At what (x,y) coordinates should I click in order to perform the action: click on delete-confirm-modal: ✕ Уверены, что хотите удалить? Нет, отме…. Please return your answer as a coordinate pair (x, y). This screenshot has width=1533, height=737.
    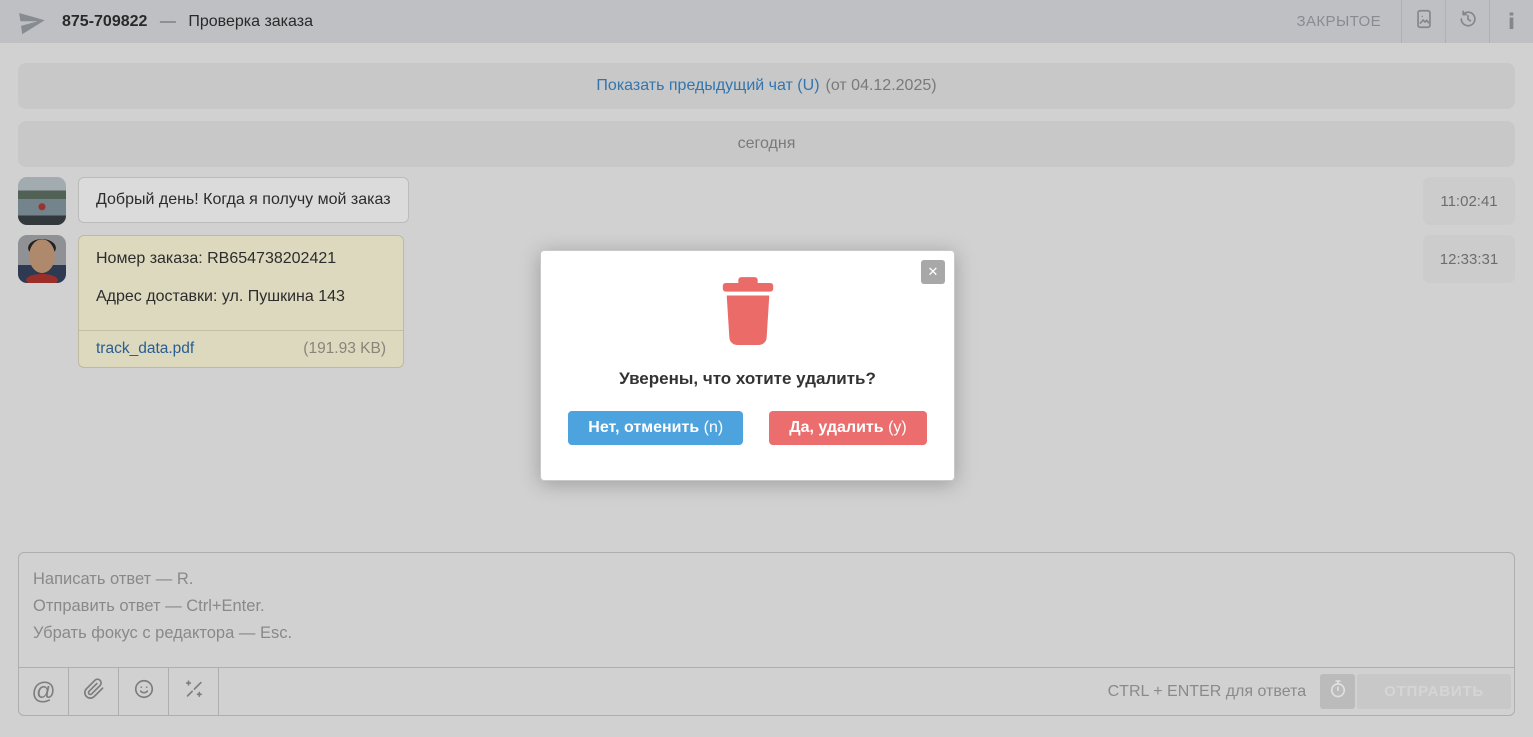
    Looking at the image, I should click on (747, 365).